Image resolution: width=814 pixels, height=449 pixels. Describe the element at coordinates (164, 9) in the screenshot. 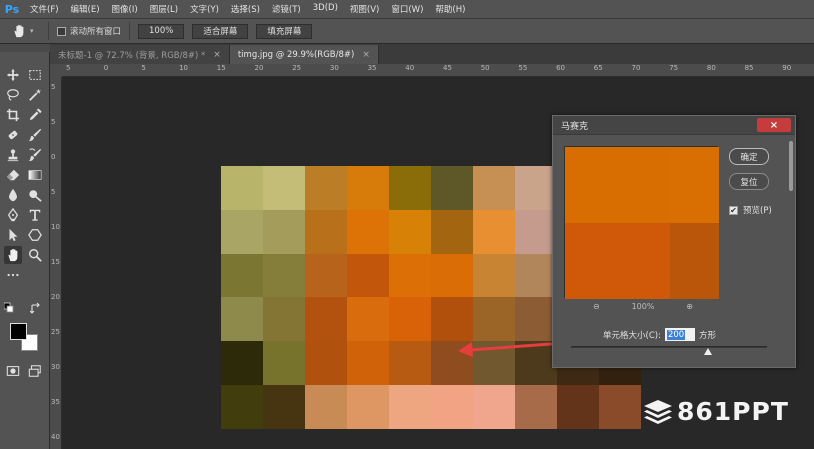

I see `menu-item: 图层(L)` at that location.